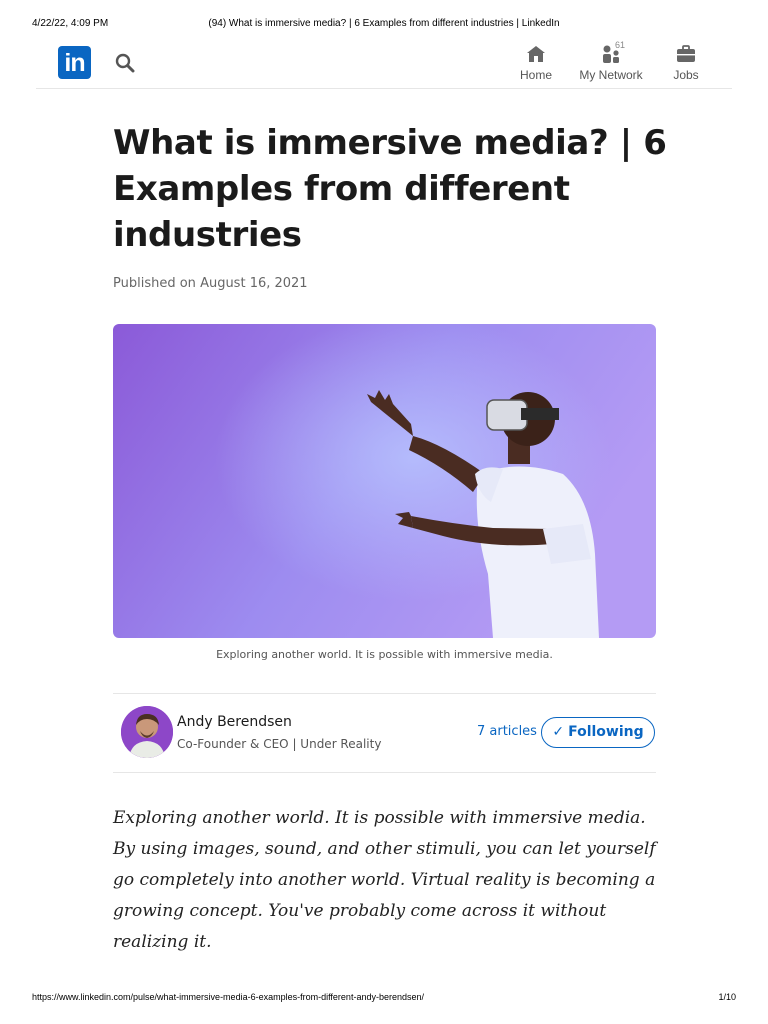 This screenshot has width=768, height=1024. Describe the element at coordinates (384, 64) in the screenshot. I see `top-navbar: in Home 61 My Network Jobs` at that location.